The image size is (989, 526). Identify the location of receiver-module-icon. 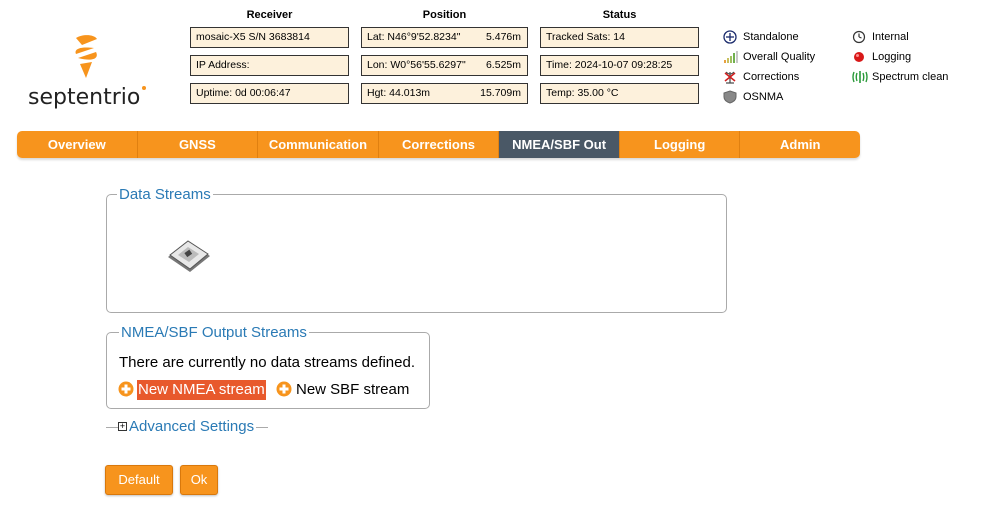
(189, 257).